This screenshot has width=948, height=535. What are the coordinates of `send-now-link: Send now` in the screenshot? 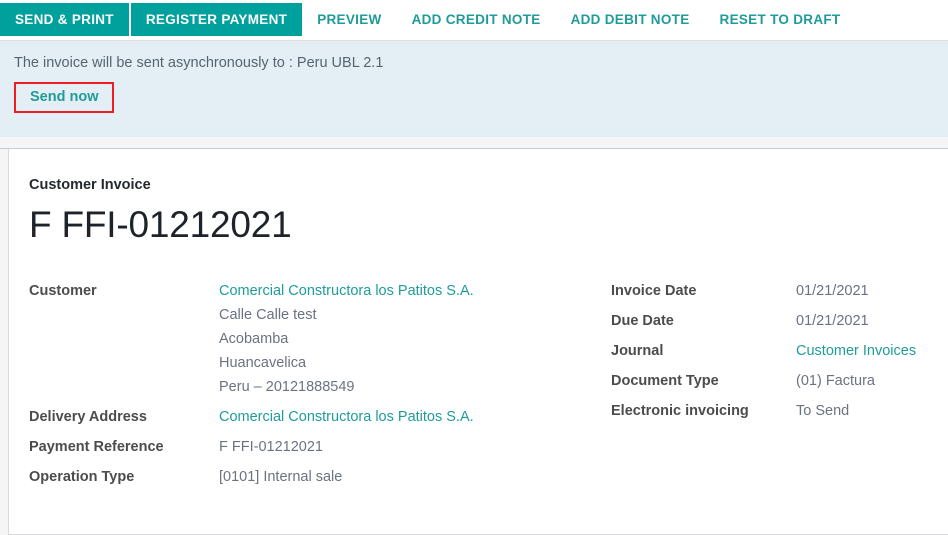 It's located at (64, 97).